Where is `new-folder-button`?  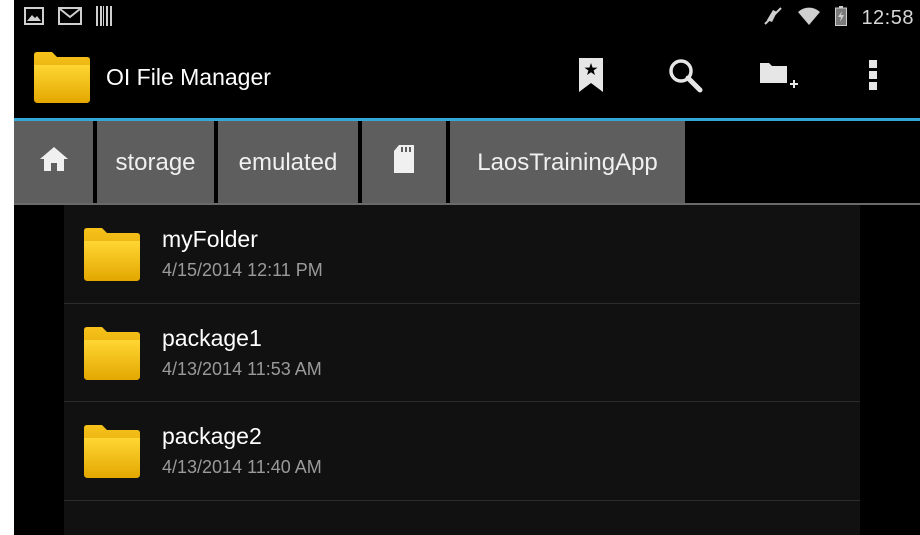 new-folder-button is located at coordinates (779, 77).